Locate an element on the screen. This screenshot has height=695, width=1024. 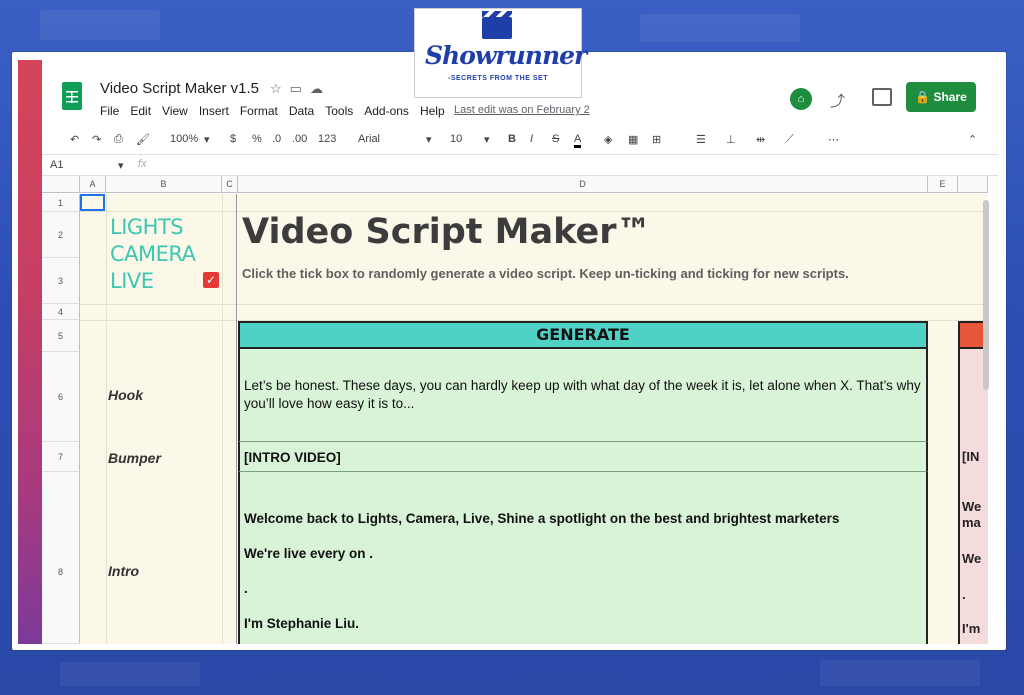
collapse-chevron-up-icon: ⌃ is located at coordinates (972, 139).